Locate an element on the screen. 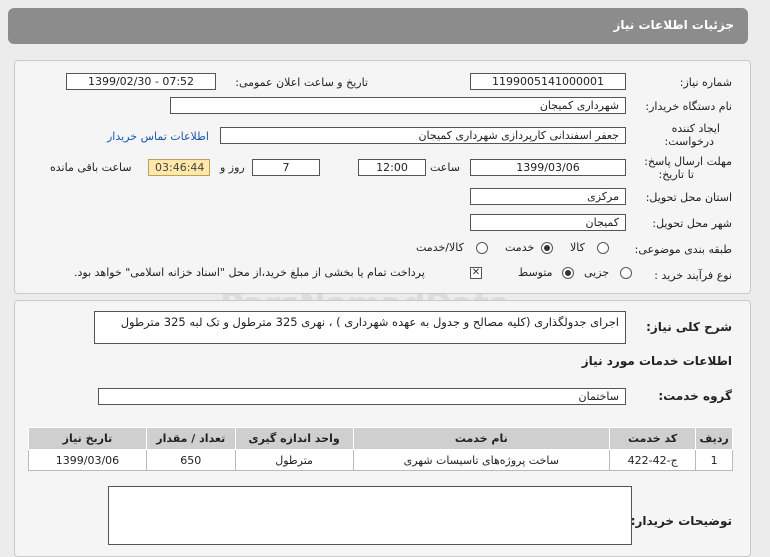  requester-label-line2: درخواست: is located at coordinates (689, 141).